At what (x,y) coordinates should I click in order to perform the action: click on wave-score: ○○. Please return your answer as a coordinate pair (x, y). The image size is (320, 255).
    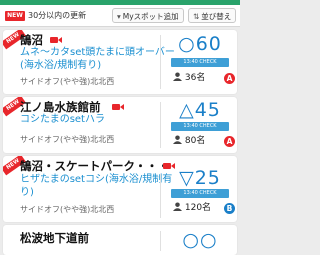
    Looking at the image, I should click on (200, 240).